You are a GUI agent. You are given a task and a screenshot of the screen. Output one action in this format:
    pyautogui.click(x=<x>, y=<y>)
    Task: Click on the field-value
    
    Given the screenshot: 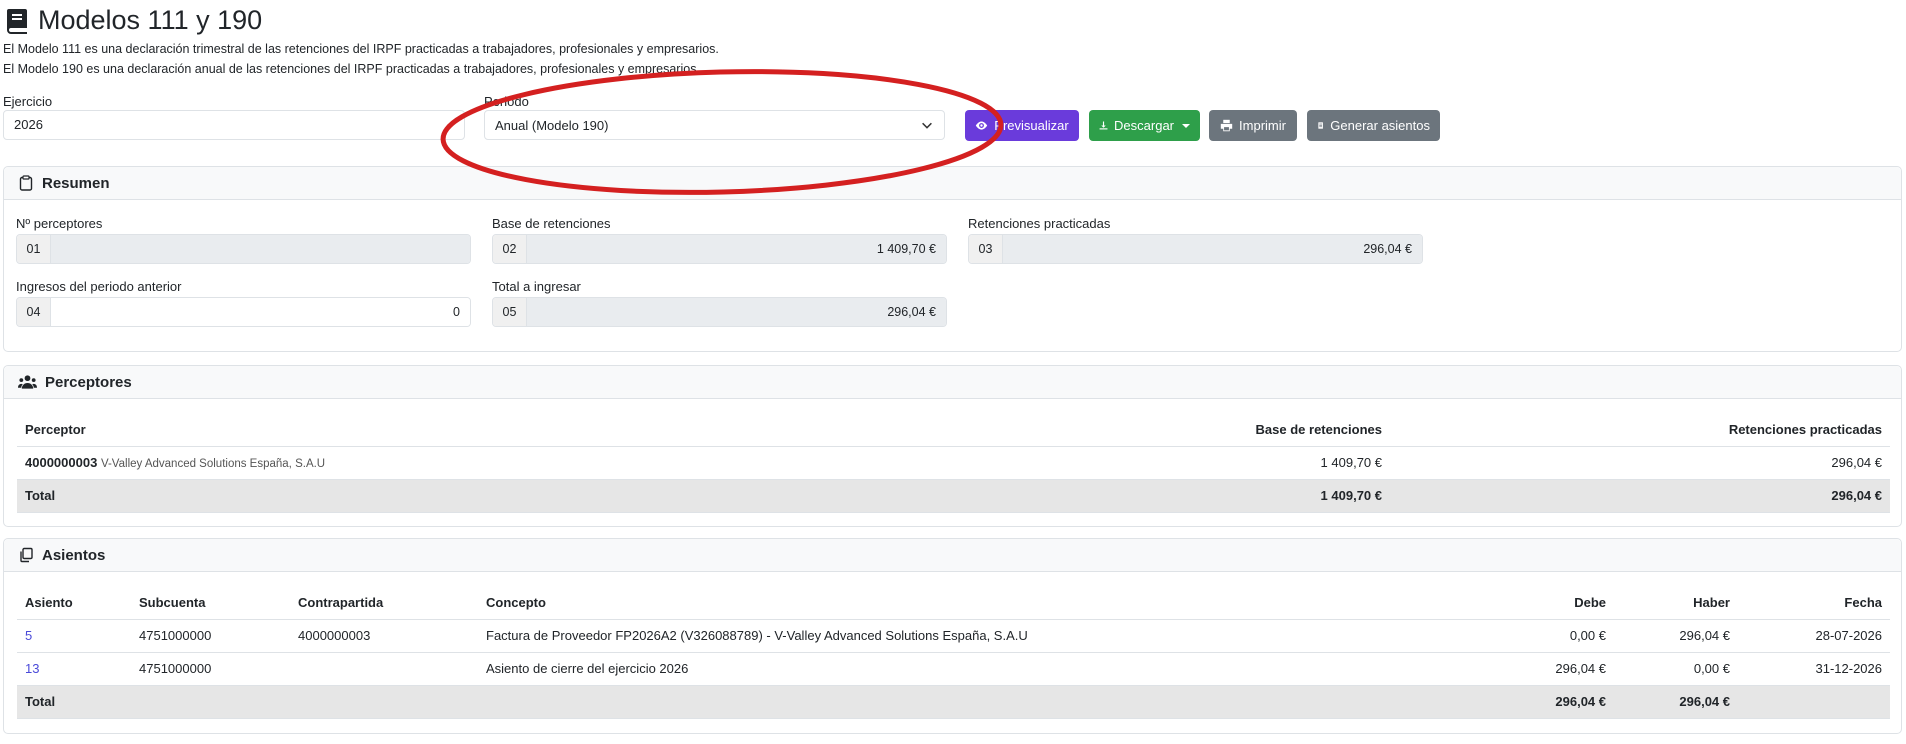 What is the action you would take?
    pyautogui.click(x=260, y=249)
    